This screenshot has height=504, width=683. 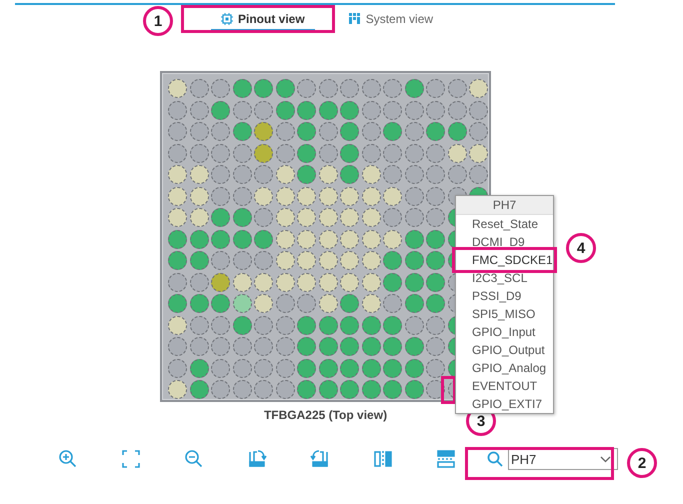 What do you see at coordinates (383, 459) in the screenshot?
I see `flip-vertical-icon` at bounding box center [383, 459].